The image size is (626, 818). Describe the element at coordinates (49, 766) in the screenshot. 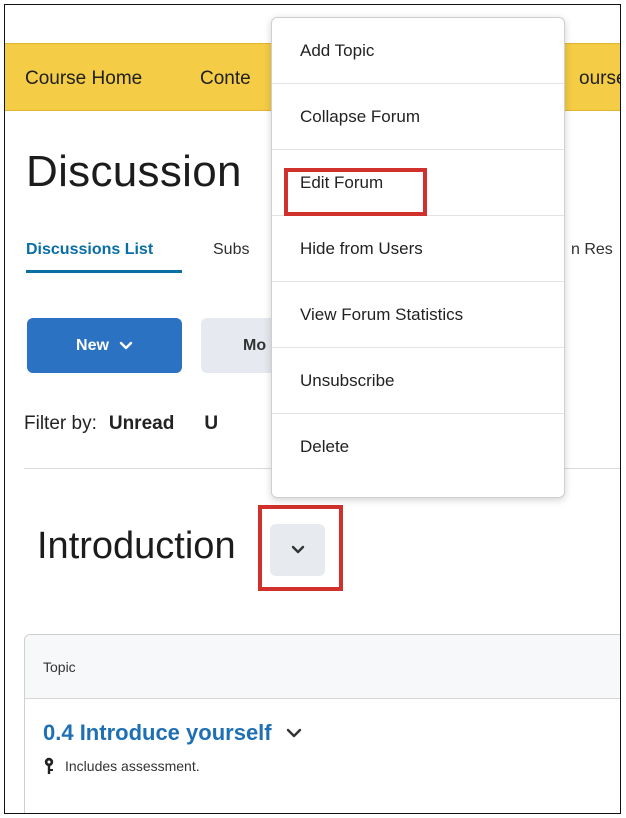

I see `key-icon` at that location.